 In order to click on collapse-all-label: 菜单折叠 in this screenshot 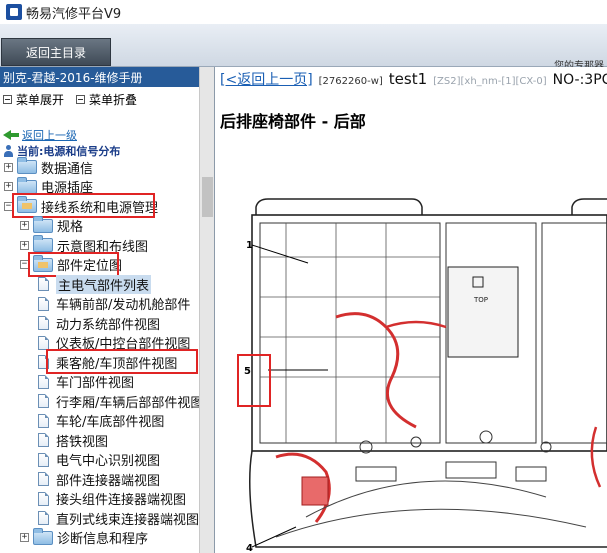, I will do `click(113, 99)`.